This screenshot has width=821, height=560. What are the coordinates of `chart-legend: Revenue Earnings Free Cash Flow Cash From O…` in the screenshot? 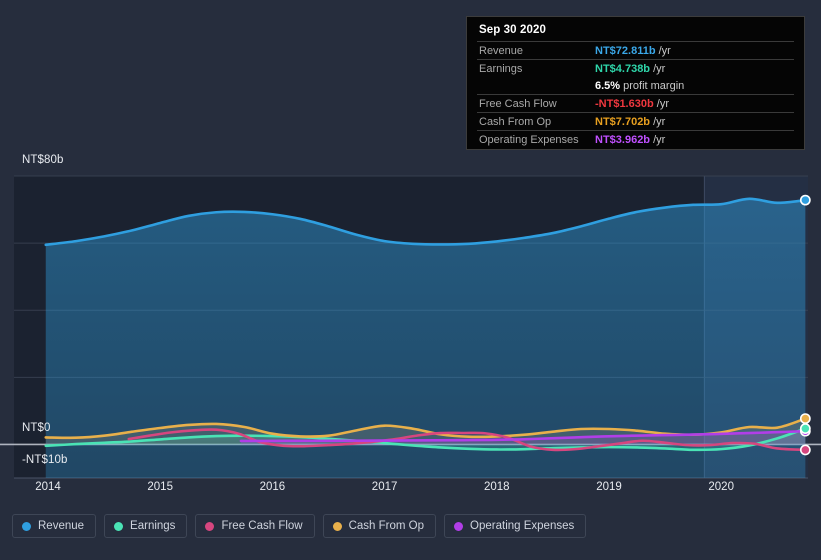 It's located at (299, 526).